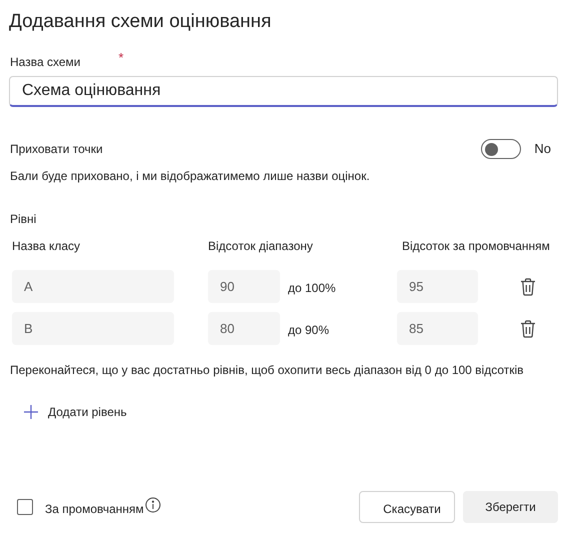  Describe the element at coordinates (93, 328) in the screenshot. I see `grade-name-field: B` at that location.